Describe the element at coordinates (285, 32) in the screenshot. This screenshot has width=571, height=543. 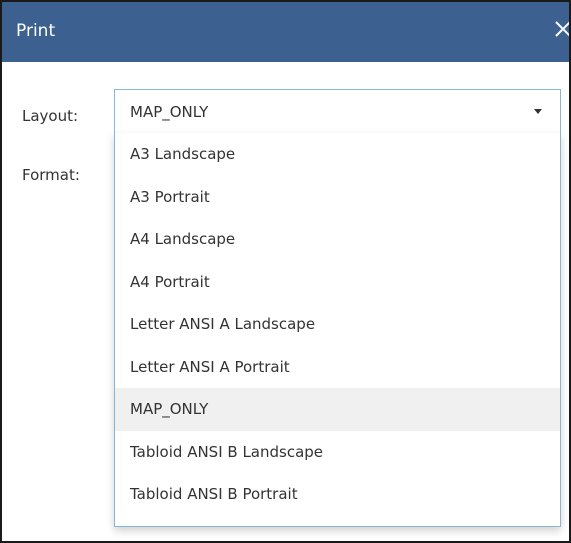
I see `dialog-titlebar: Print` at that location.